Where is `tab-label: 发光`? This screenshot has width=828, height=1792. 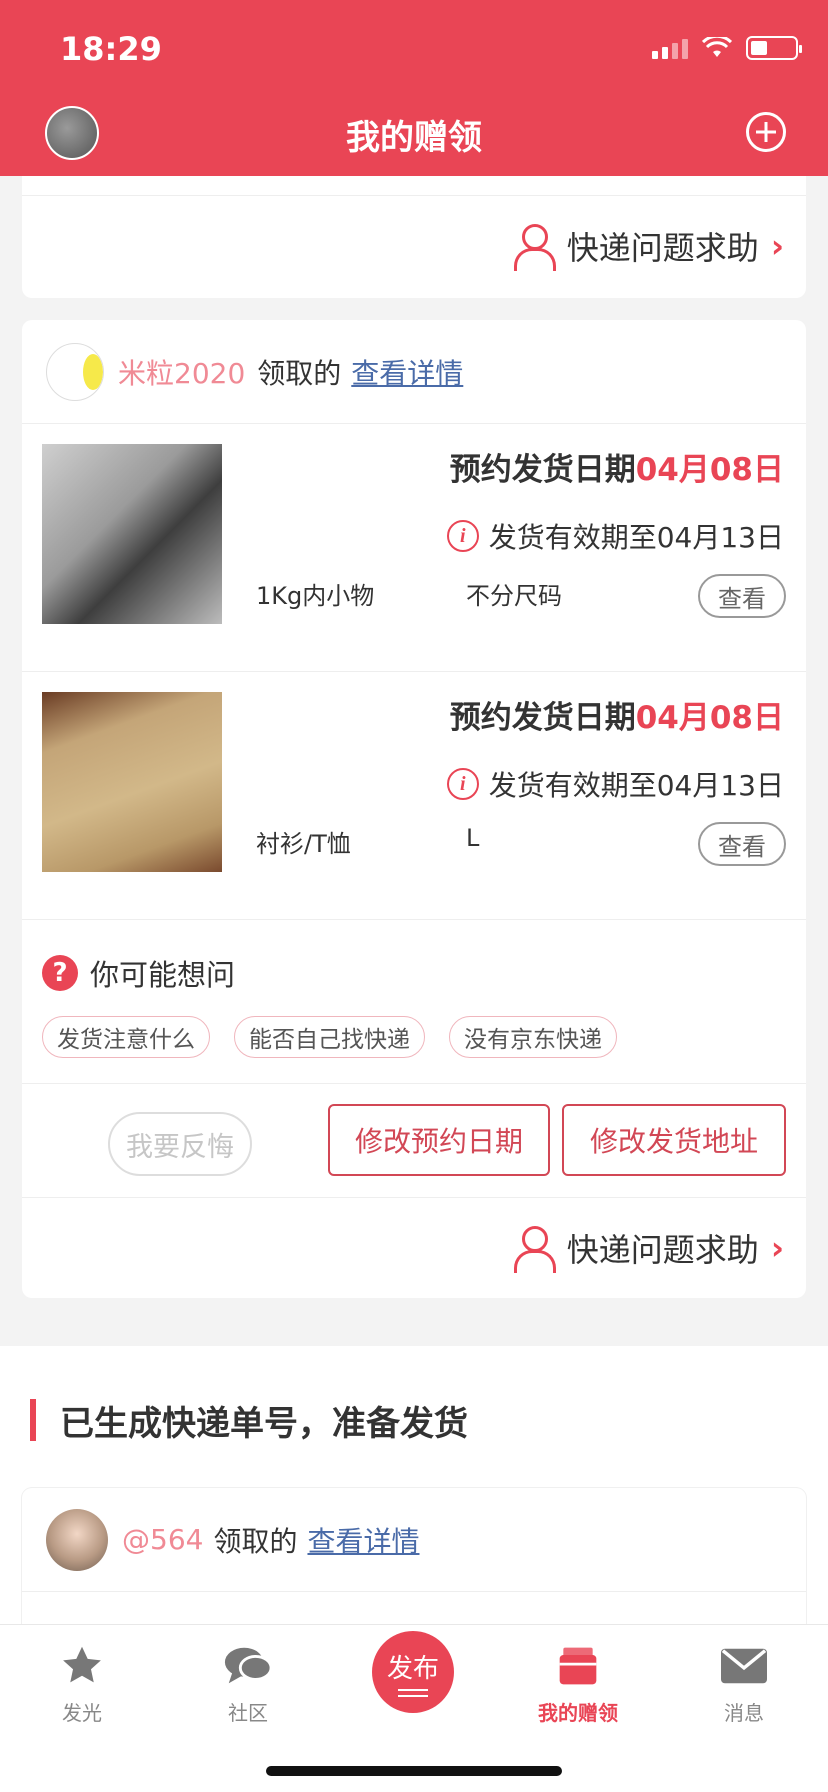 tab-label: 发光 is located at coordinates (82, 1713).